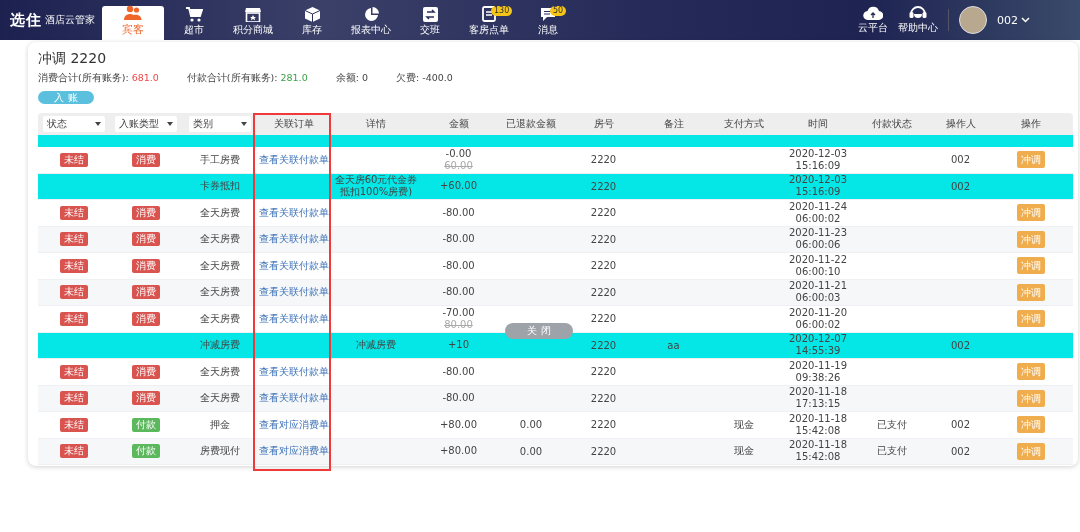  I want to click on nav-tab: 交班, so click(430, 23).